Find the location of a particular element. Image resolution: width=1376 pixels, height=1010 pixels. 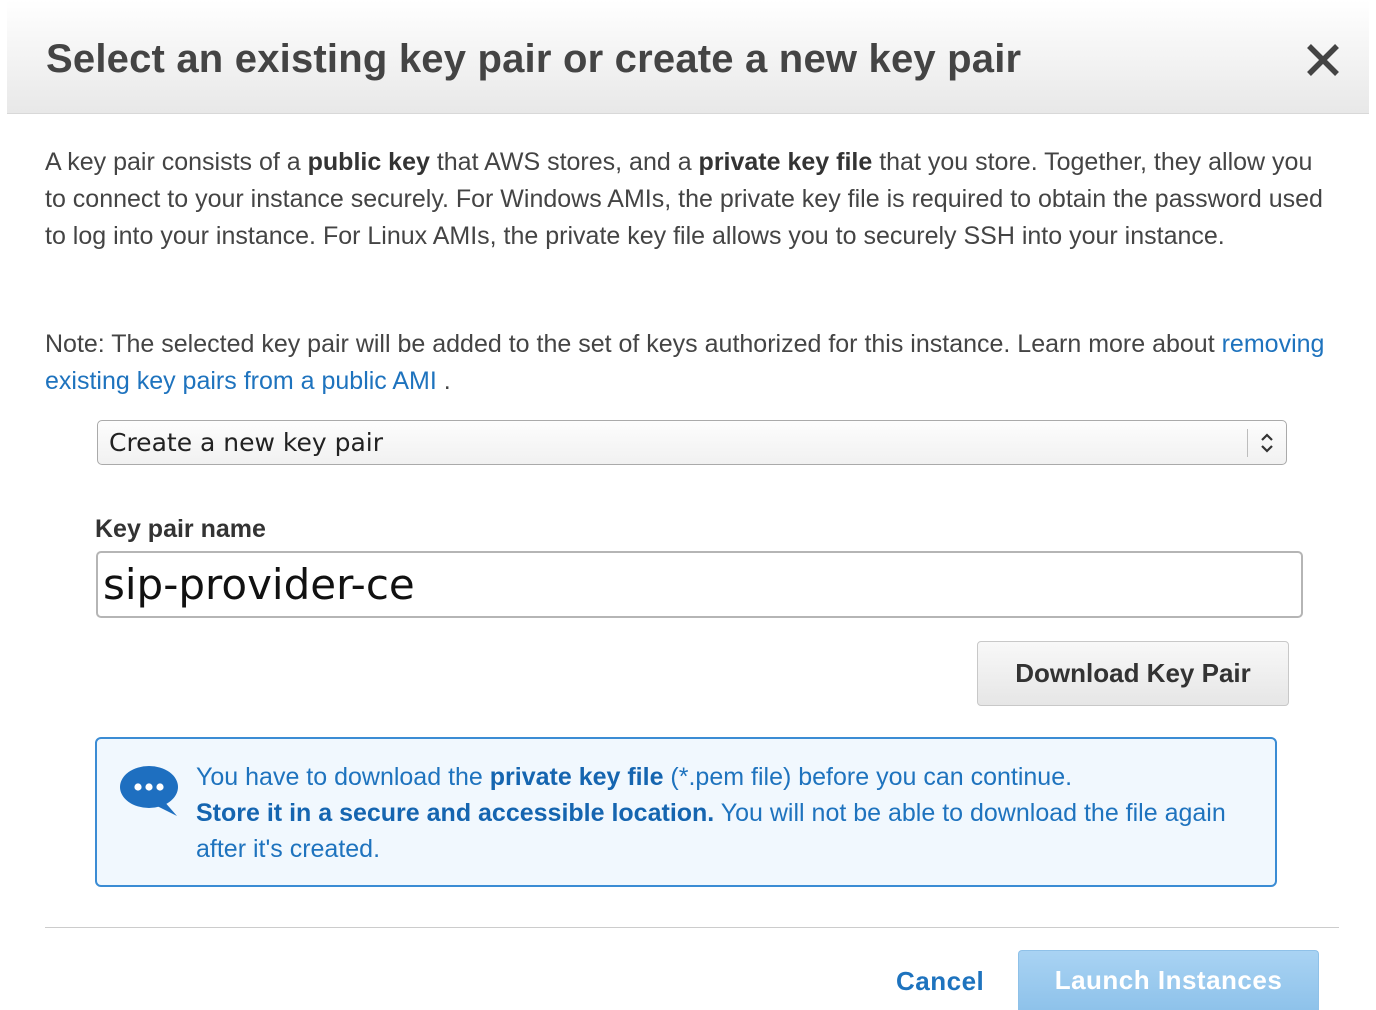

info-text-1: You have to download the is located at coordinates (343, 777).